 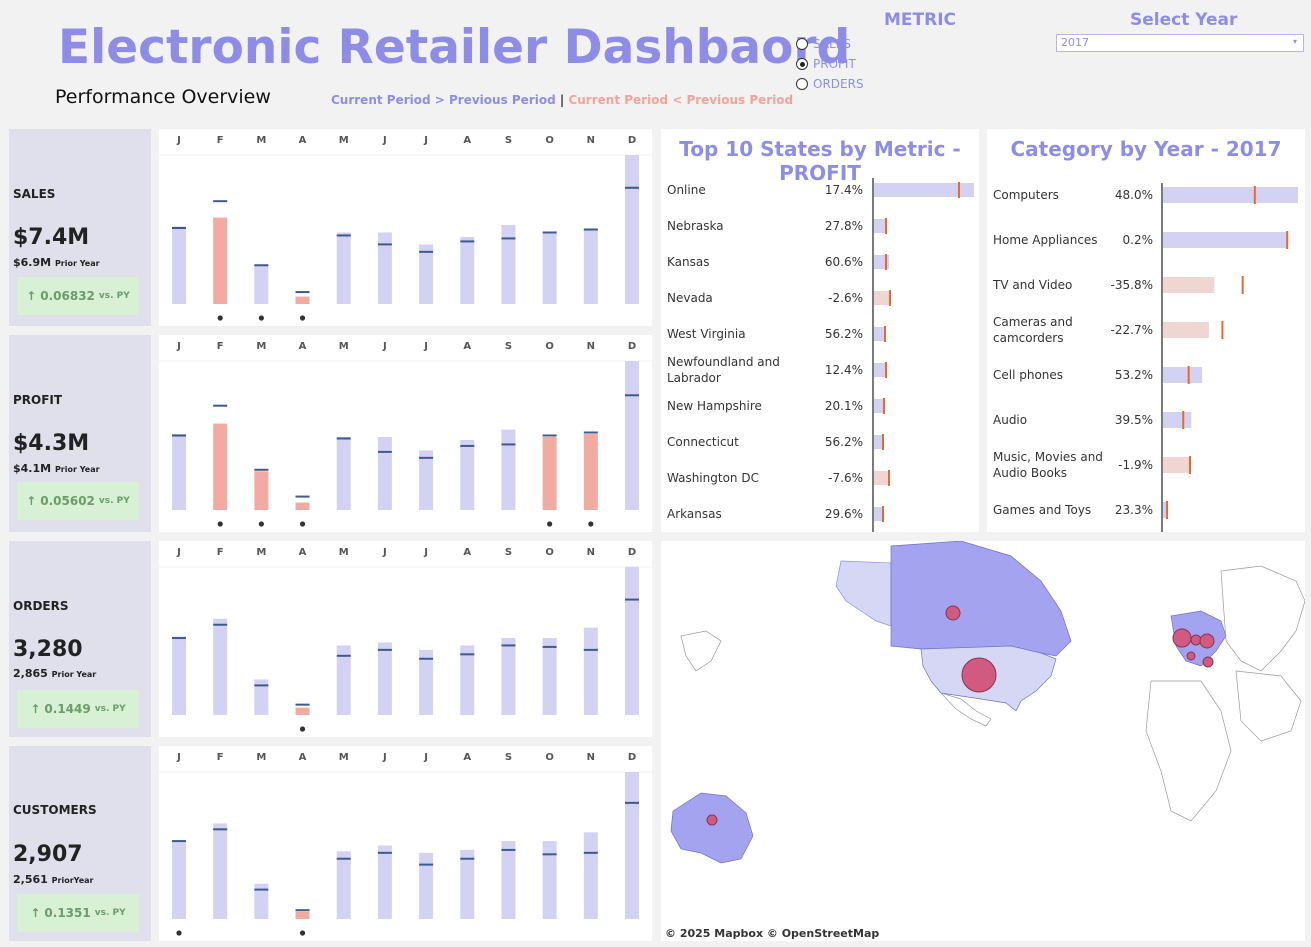 I want to click on bar-percent-label: 12.4%, so click(x=844, y=370).